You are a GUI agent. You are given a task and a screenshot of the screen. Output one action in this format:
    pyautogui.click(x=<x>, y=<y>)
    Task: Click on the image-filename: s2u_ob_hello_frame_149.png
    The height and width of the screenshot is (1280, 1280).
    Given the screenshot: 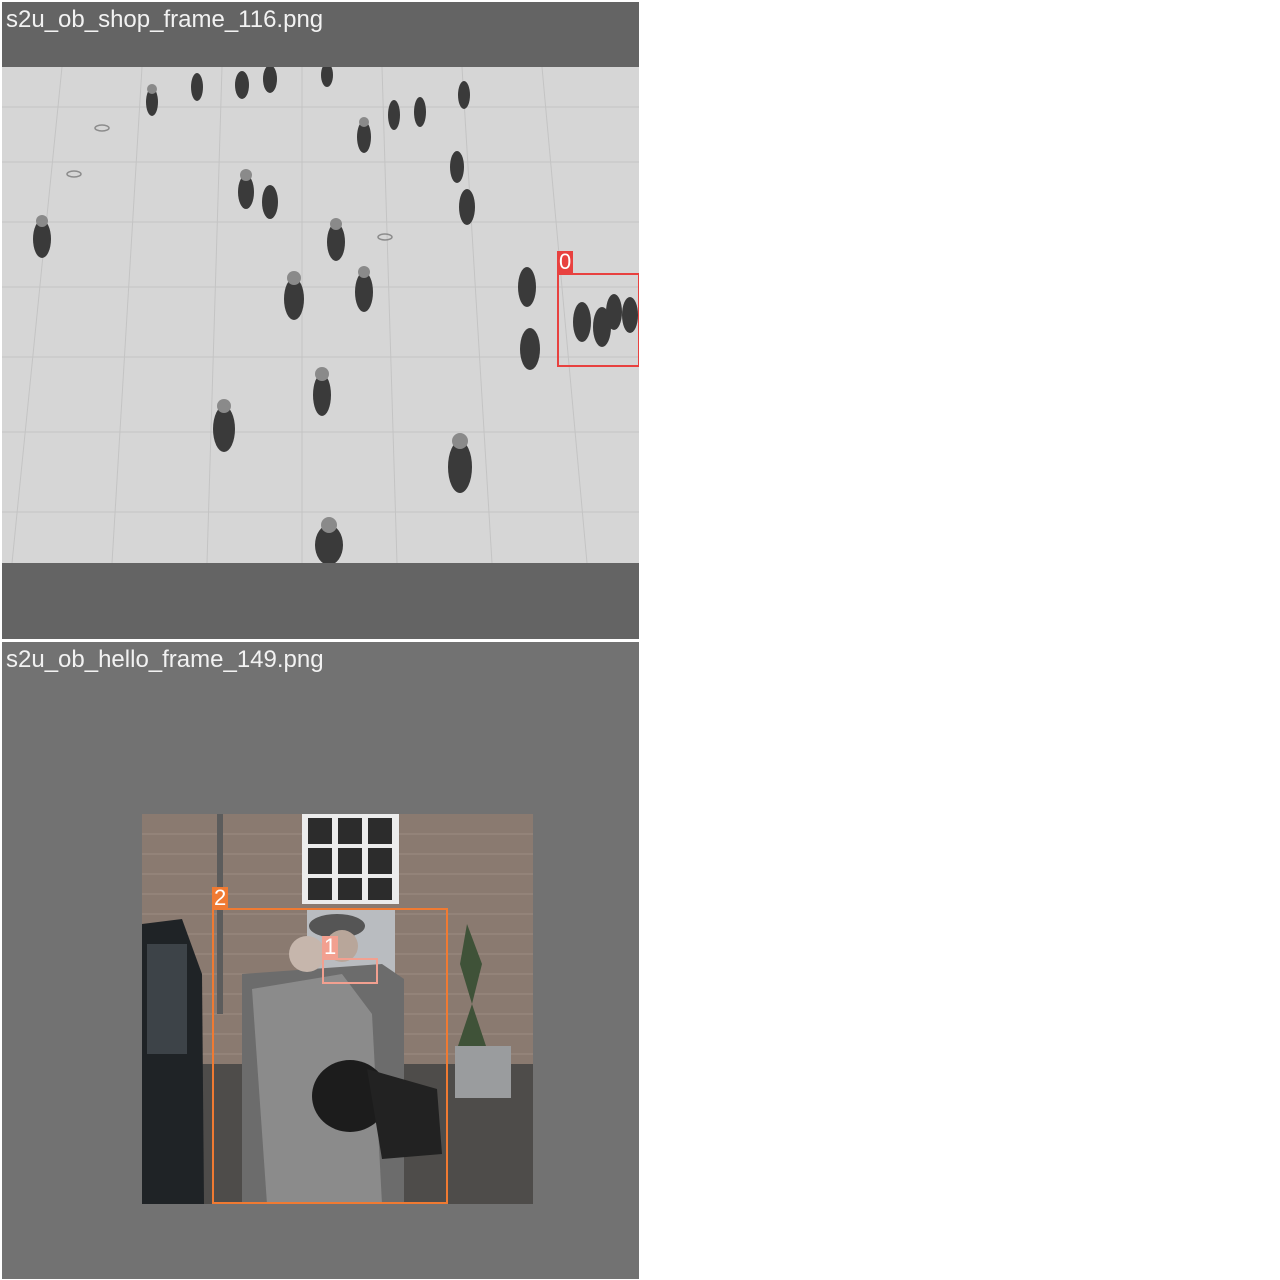 What is the action you would take?
    pyautogui.click(x=165, y=659)
    